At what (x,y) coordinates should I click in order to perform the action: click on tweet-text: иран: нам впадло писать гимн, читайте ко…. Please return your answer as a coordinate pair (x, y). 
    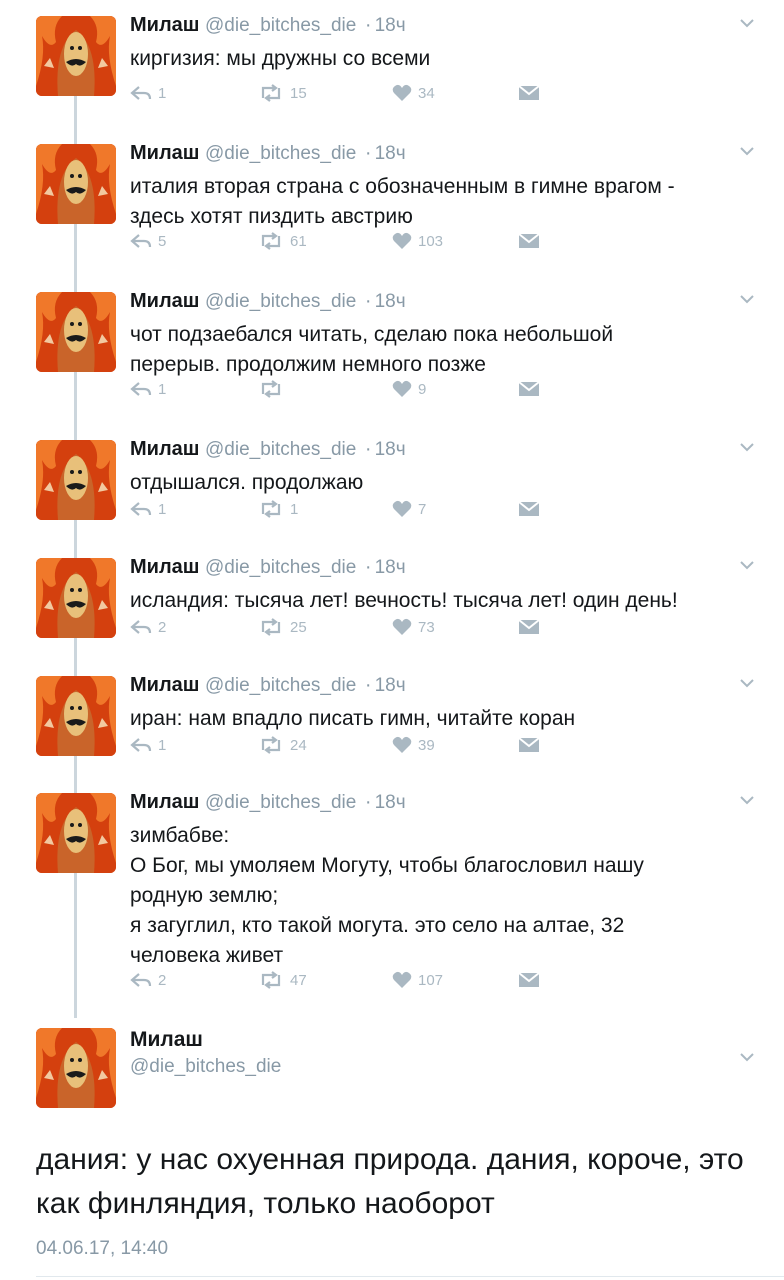
    Looking at the image, I should click on (353, 718).